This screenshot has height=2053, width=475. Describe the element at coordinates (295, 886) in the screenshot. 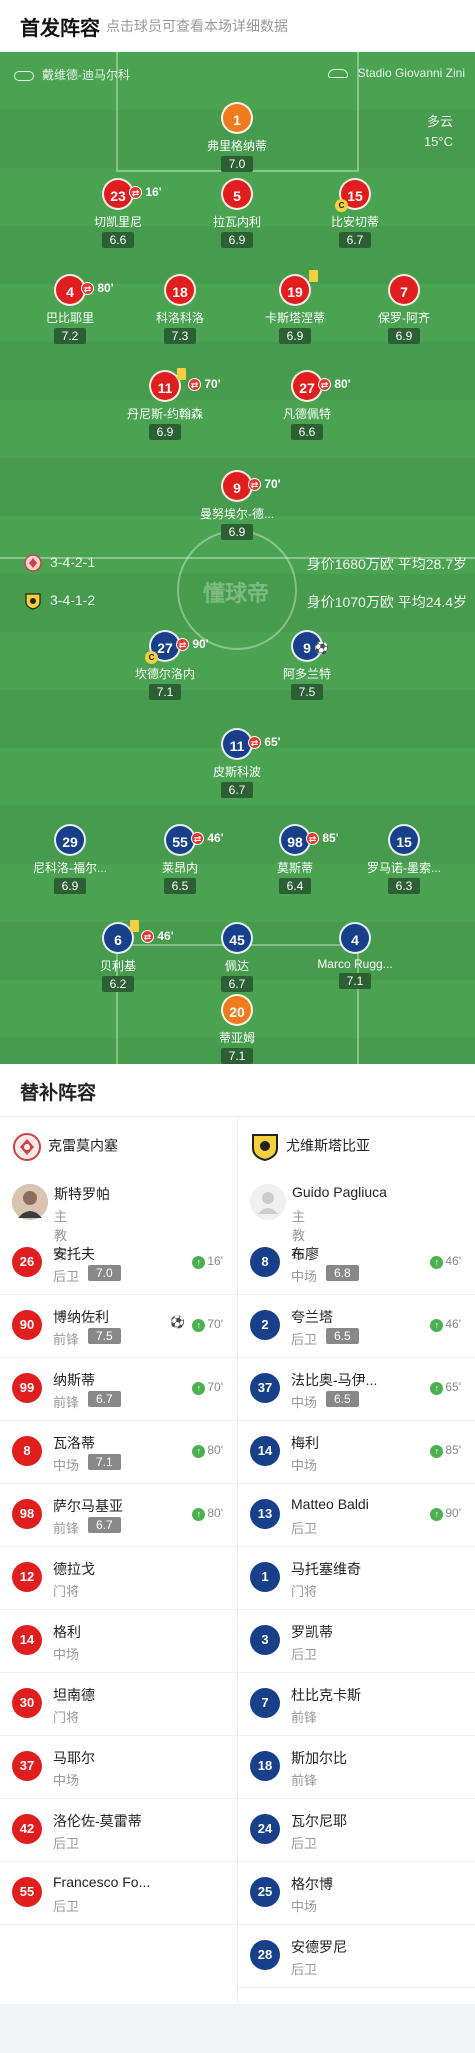

I see `player-rating: 6.4` at that location.